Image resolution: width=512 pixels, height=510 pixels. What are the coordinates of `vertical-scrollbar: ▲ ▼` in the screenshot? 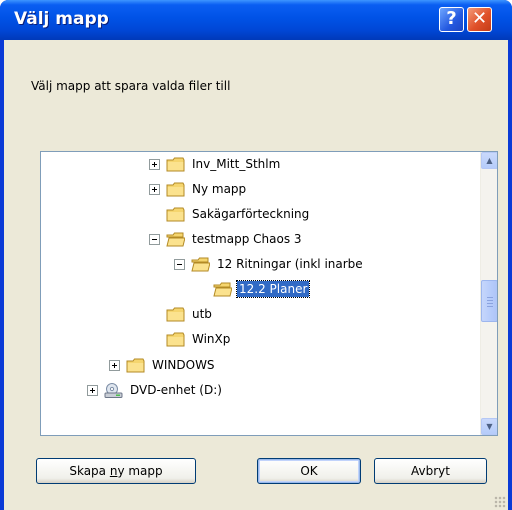 It's located at (488, 293).